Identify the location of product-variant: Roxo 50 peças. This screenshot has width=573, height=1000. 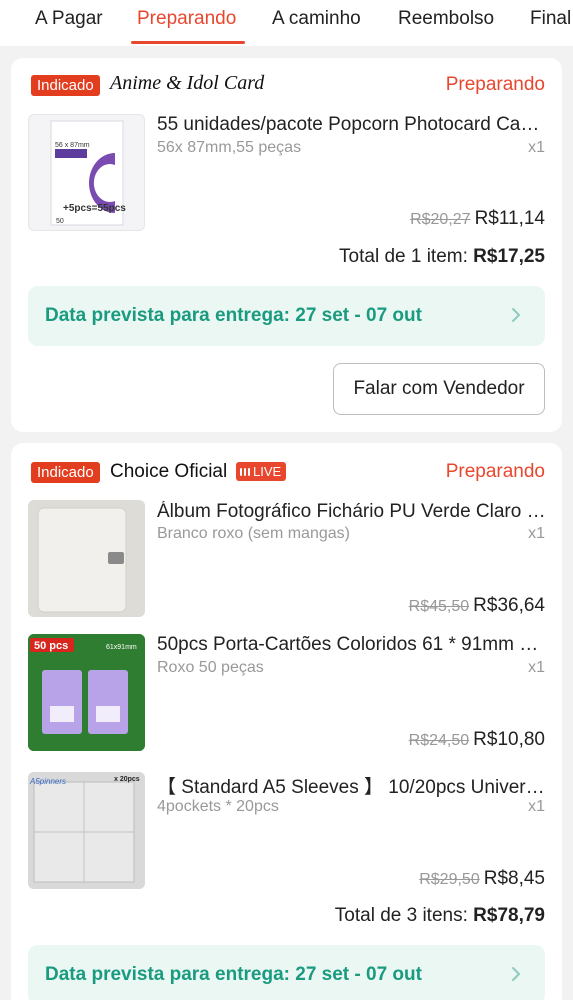
(210, 667).